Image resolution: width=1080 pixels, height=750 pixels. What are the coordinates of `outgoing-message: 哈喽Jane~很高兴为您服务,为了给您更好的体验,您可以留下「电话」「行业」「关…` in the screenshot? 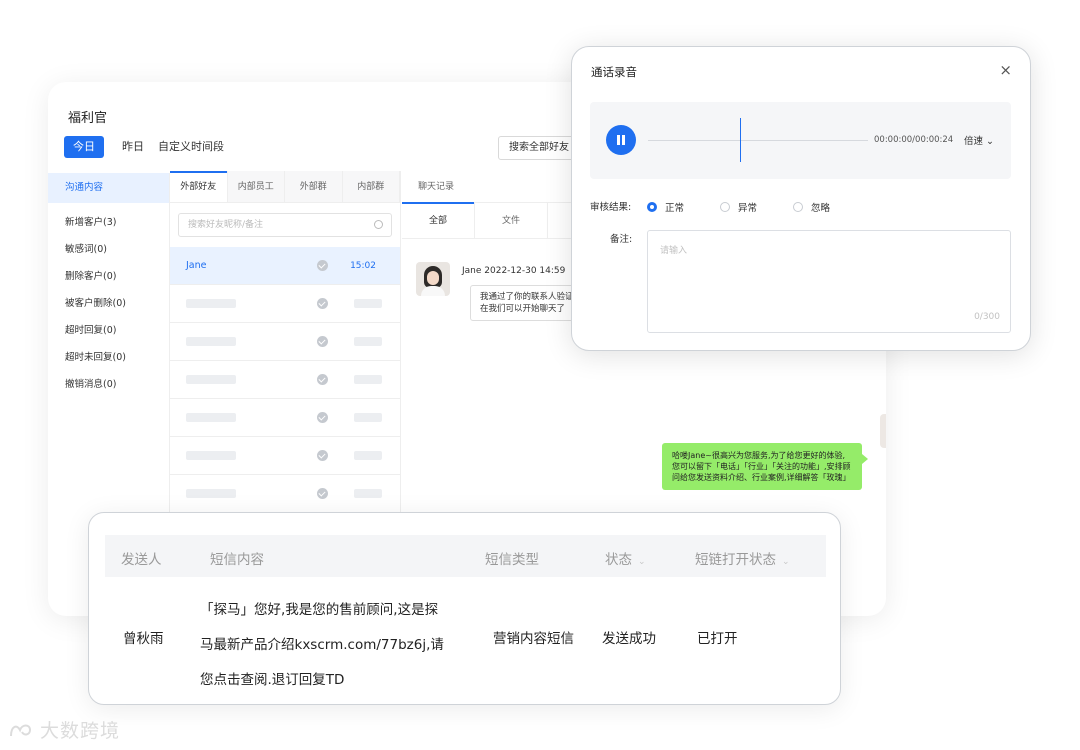 It's located at (765, 466).